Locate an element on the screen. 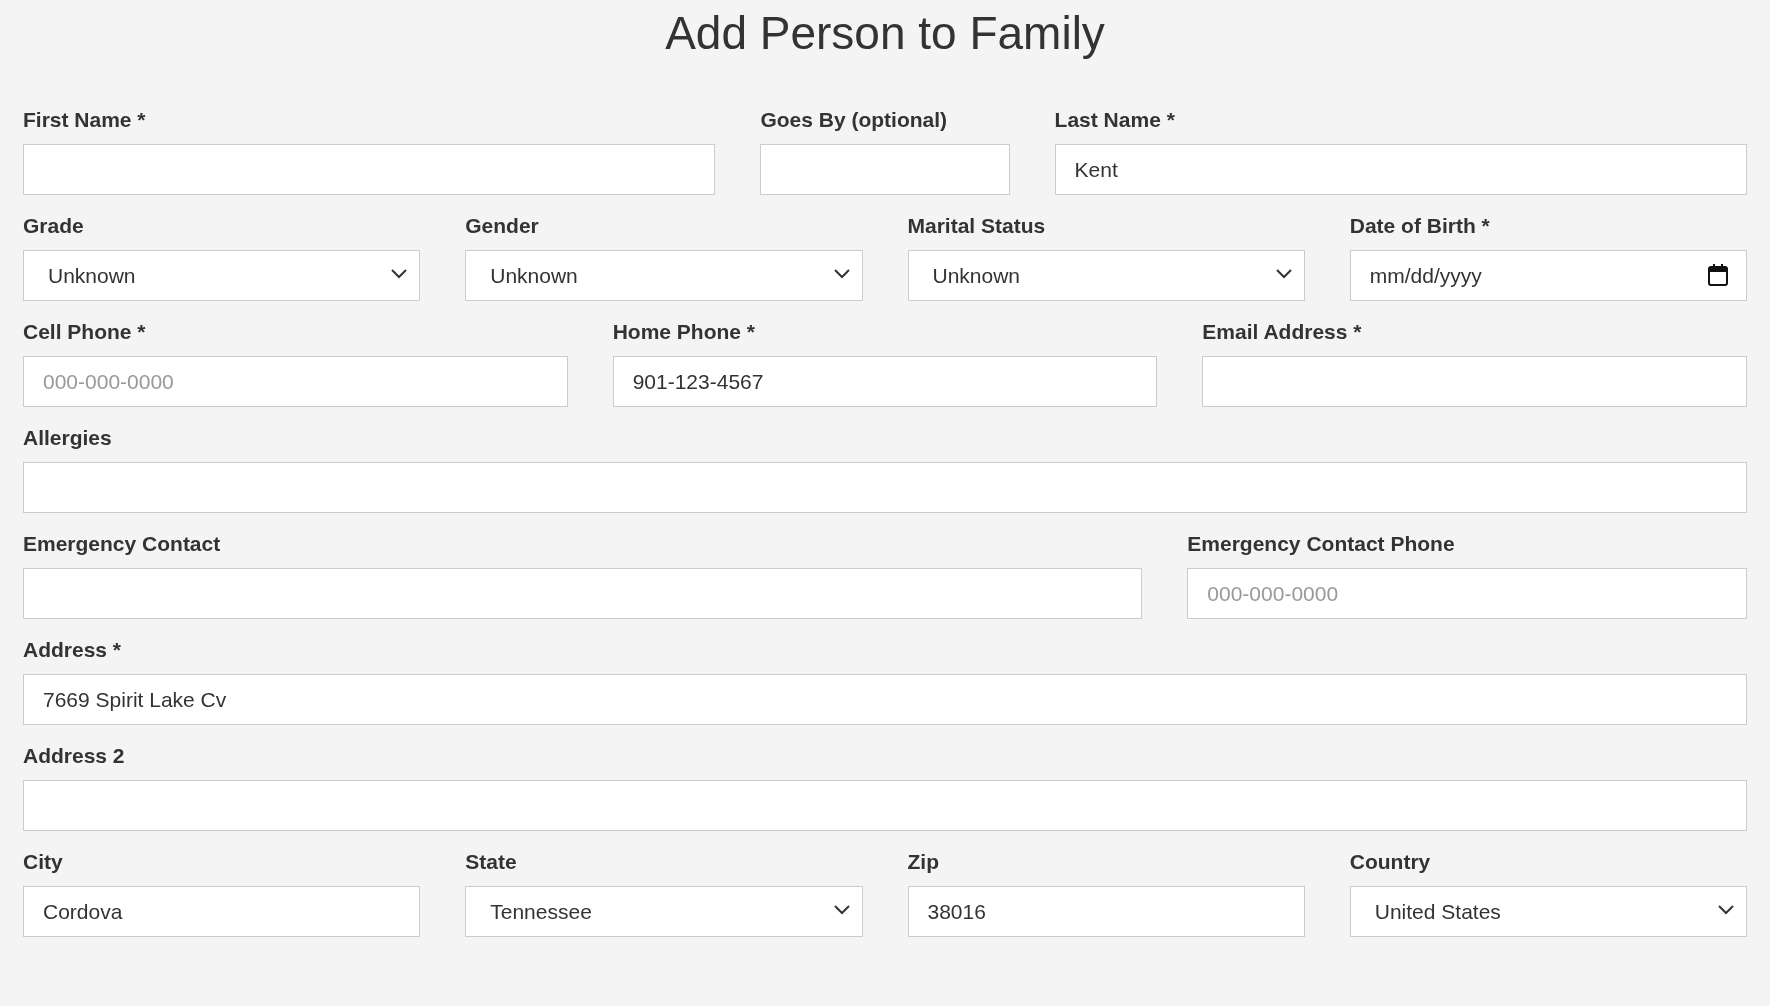 Image resolution: width=1770 pixels, height=1006 pixels. input-field: 38016 is located at coordinates (1106, 911).